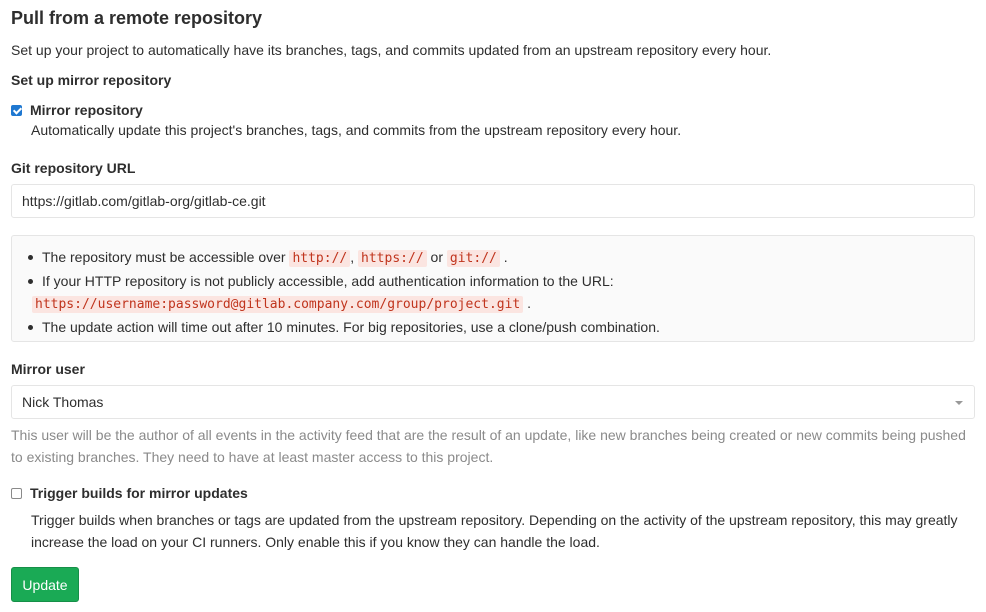 Image resolution: width=986 pixels, height=612 pixels. Describe the element at coordinates (86, 110) in the screenshot. I see `mirror-repository-label: Mirror repository` at that location.